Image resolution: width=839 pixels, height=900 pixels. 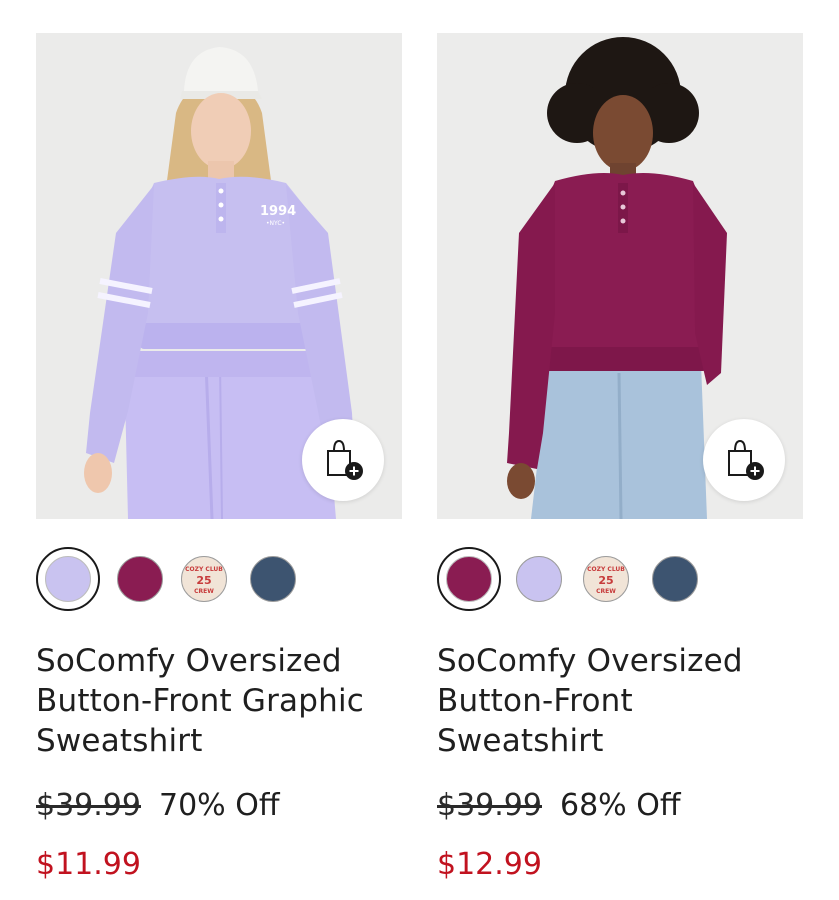 What do you see at coordinates (278, 211) in the screenshot?
I see `graphic-1994: 1994` at bounding box center [278, 211].